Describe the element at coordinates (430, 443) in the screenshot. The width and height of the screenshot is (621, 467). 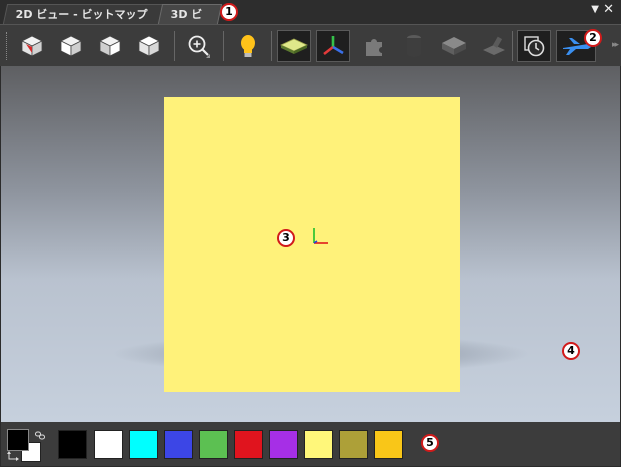
I see `callout-5: 5` at that location.